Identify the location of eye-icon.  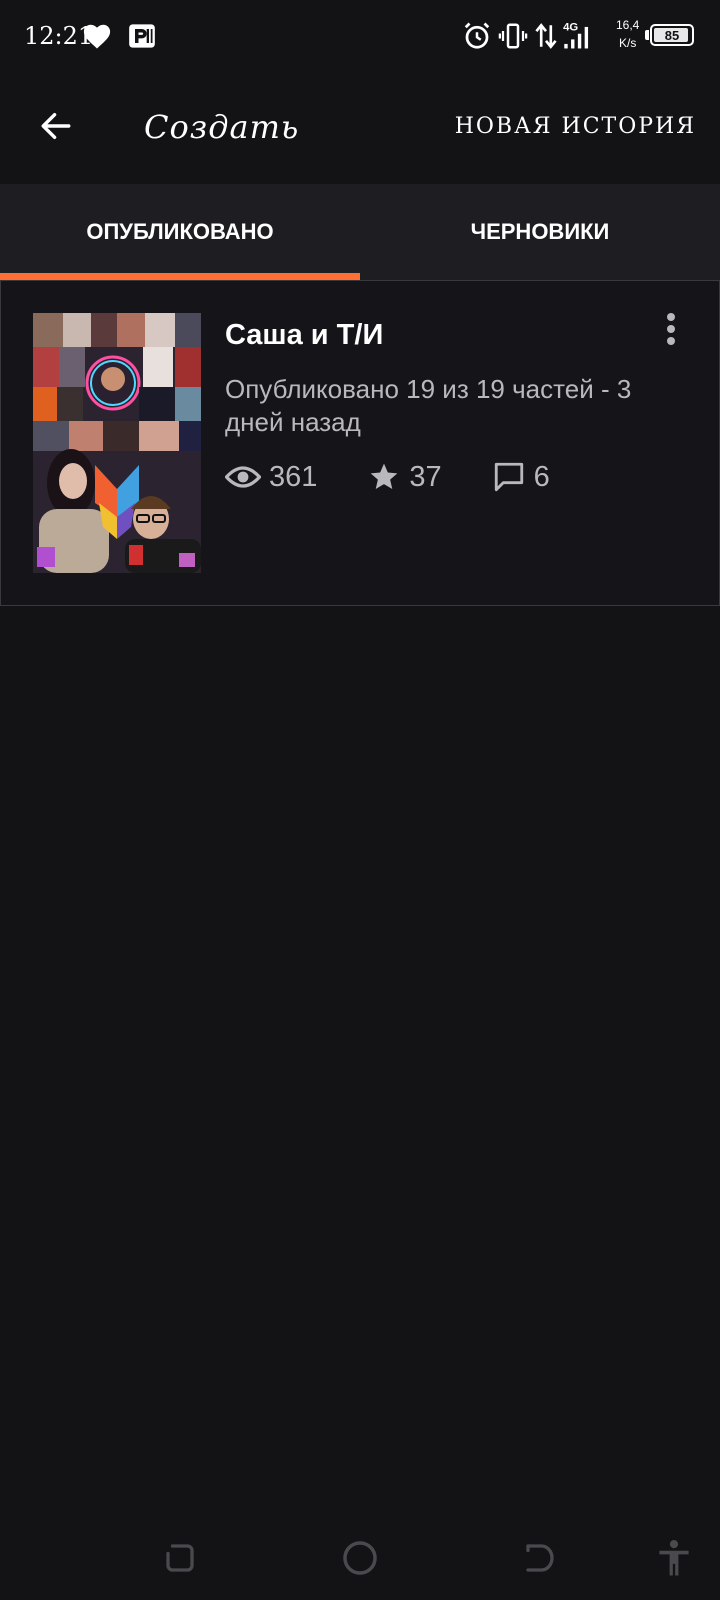
(243, 477).